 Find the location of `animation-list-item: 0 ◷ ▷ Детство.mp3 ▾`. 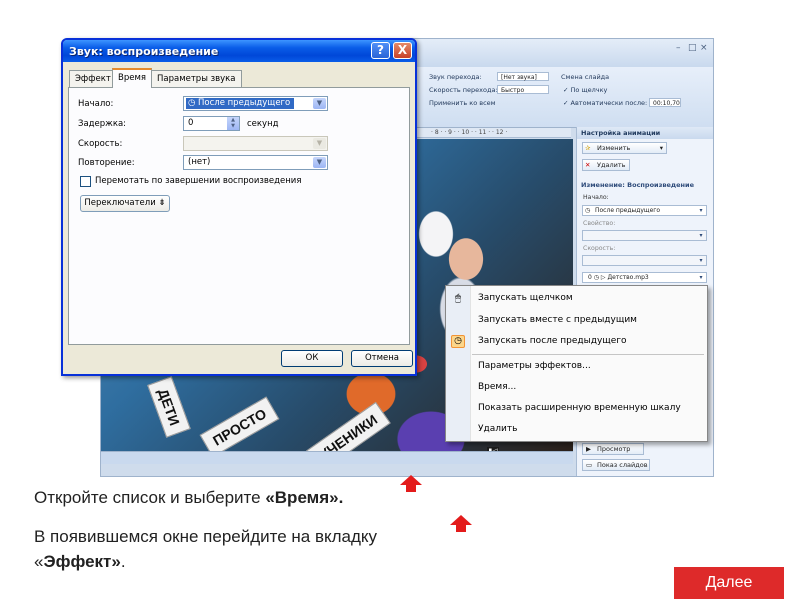

animation-list-item: 0 ◷ ▷ Детство.mp3 ▾ is located at coordinates (644, 277).